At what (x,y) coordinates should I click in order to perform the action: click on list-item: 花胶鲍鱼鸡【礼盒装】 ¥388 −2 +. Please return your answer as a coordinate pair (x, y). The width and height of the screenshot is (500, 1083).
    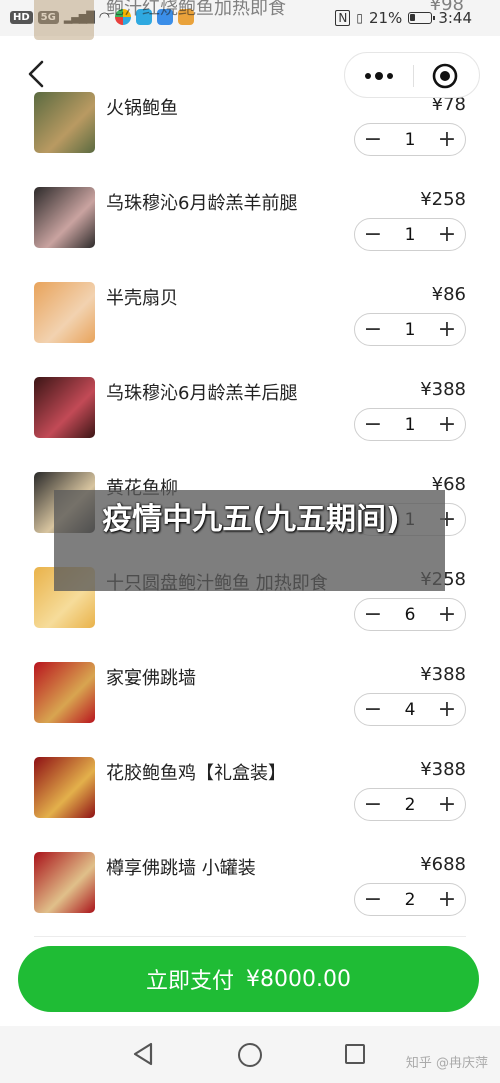
    Looking at the image, I should click on (250, 806).